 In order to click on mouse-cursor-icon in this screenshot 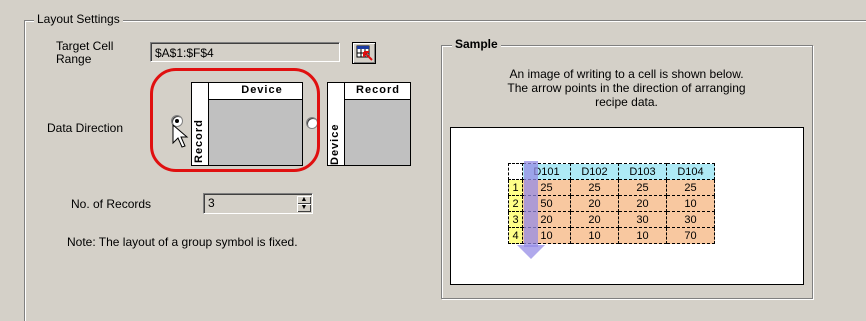, I will do `click(180, 136)`.